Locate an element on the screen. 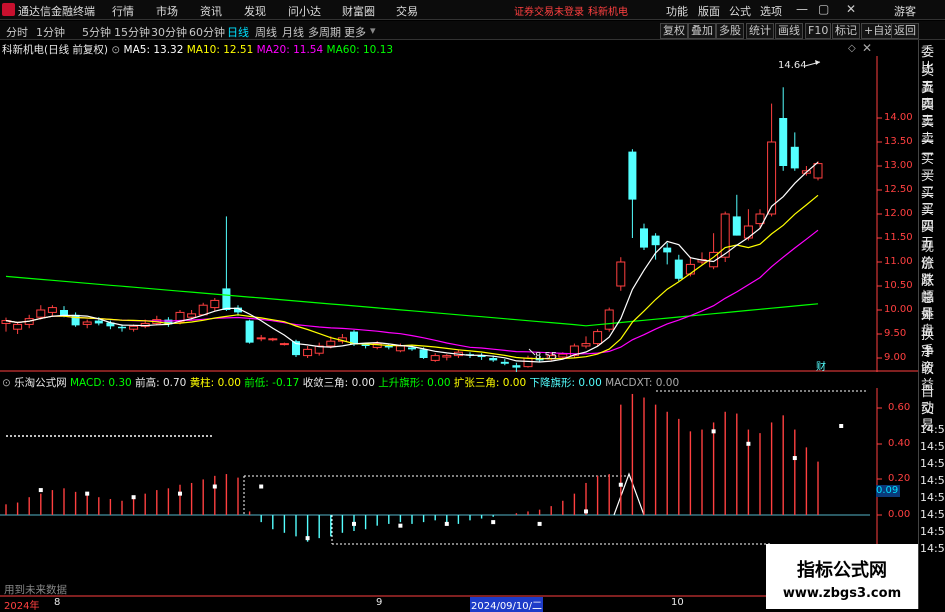 The image size is (945, 612). menu-news: 资讯 is located at coordinates (211, 11).